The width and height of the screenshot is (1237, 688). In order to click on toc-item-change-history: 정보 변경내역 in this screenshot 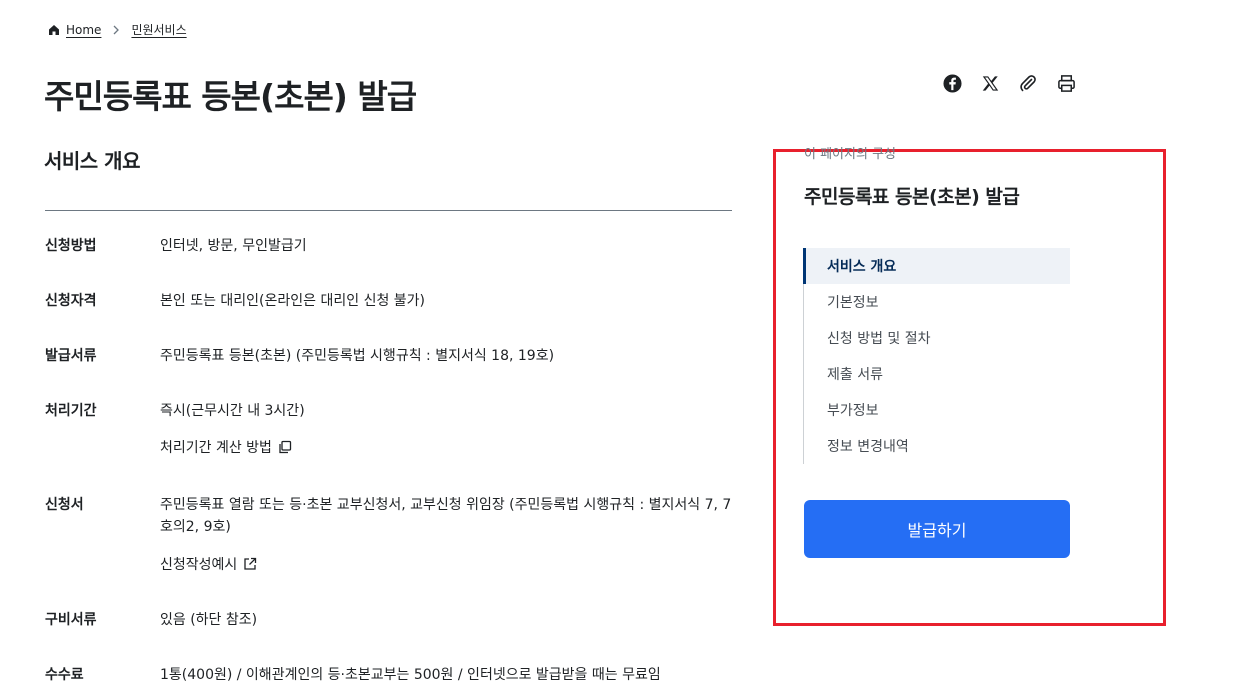, I will do `click(937, 446)`.